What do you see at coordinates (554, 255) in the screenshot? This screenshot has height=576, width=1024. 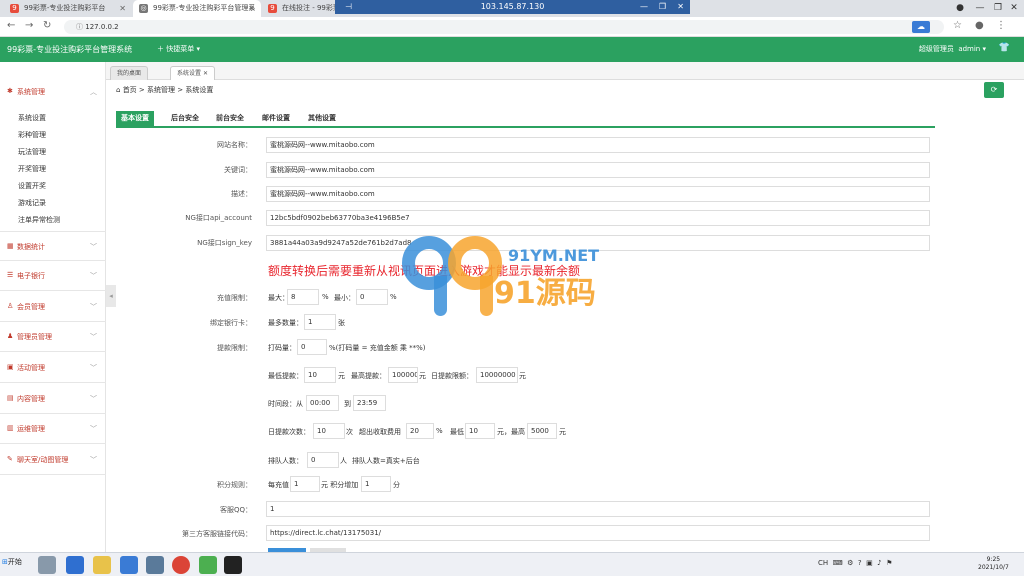 I see `watermark-domain: 91YM.NET` at bounding box center [554, 255].